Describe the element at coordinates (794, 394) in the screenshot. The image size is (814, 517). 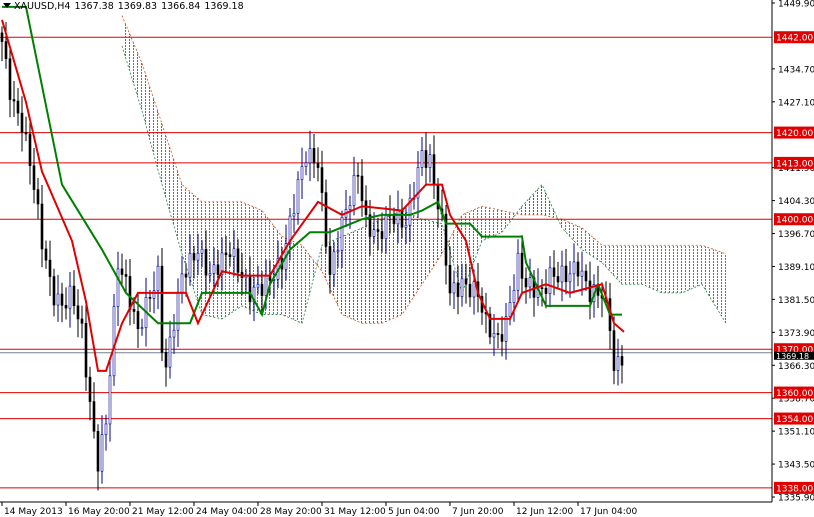
I see `level-price-label: 1360.00` at that location.